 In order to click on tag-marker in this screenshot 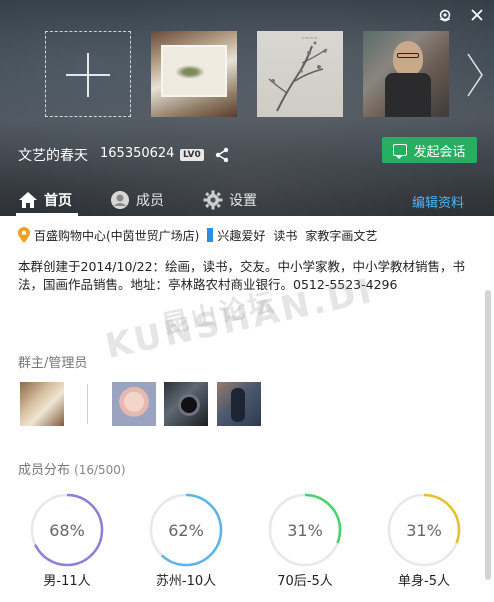, I will do `click(210, 235)`.